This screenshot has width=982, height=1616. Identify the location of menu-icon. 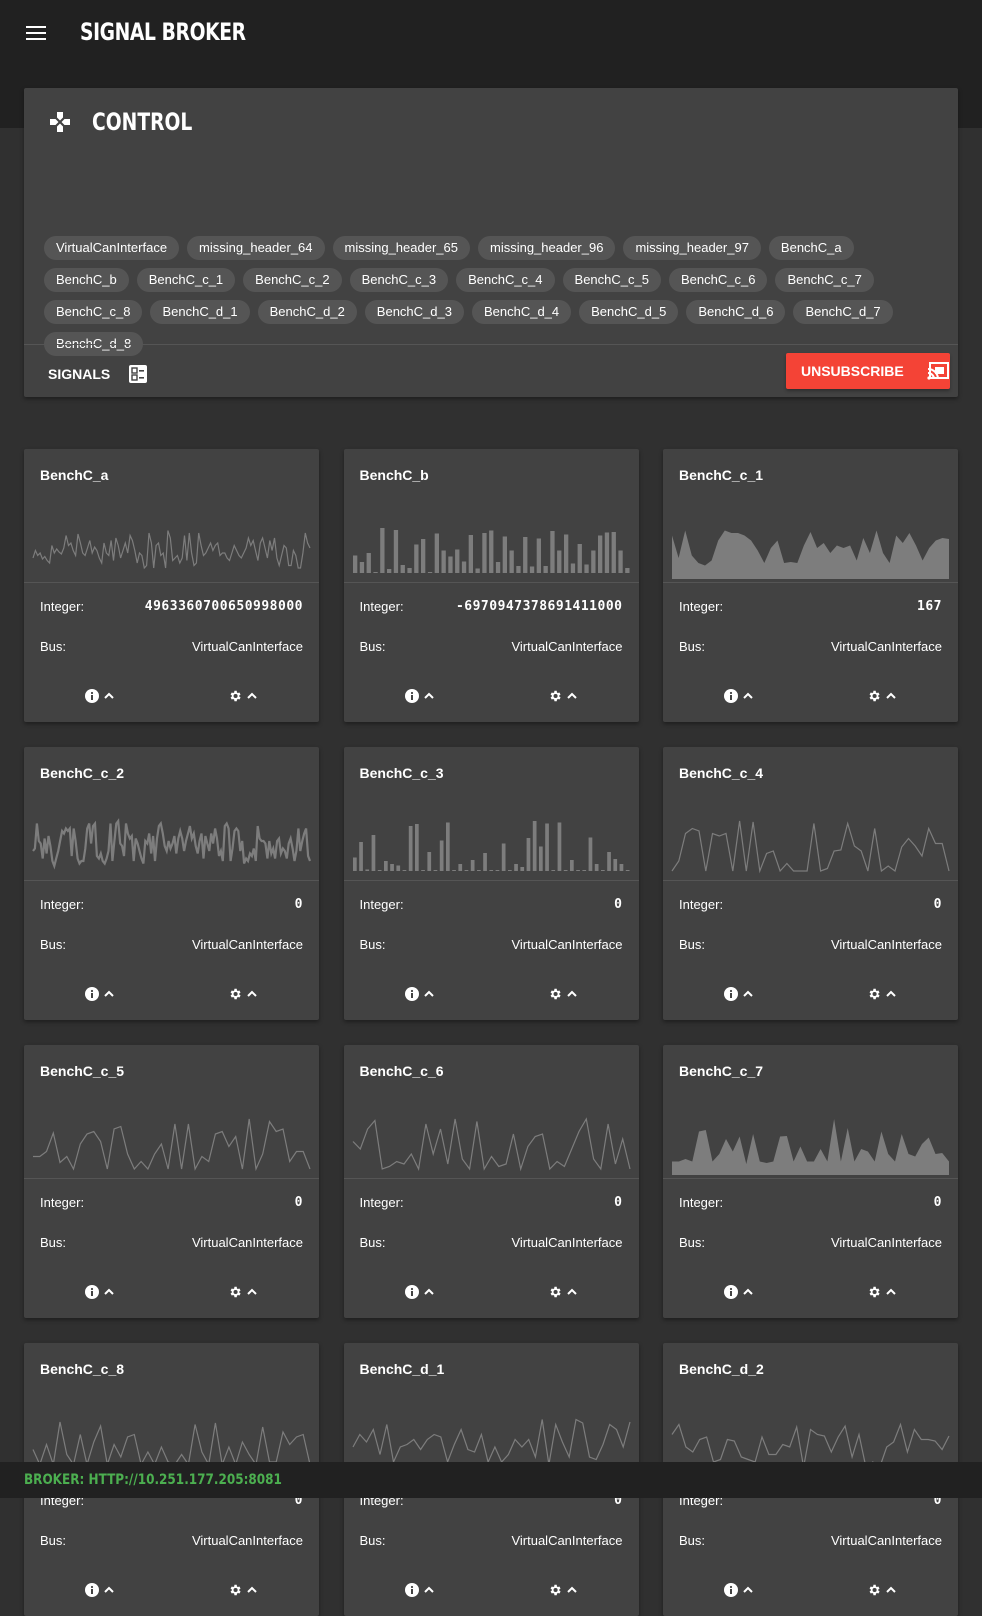
(36, 33).